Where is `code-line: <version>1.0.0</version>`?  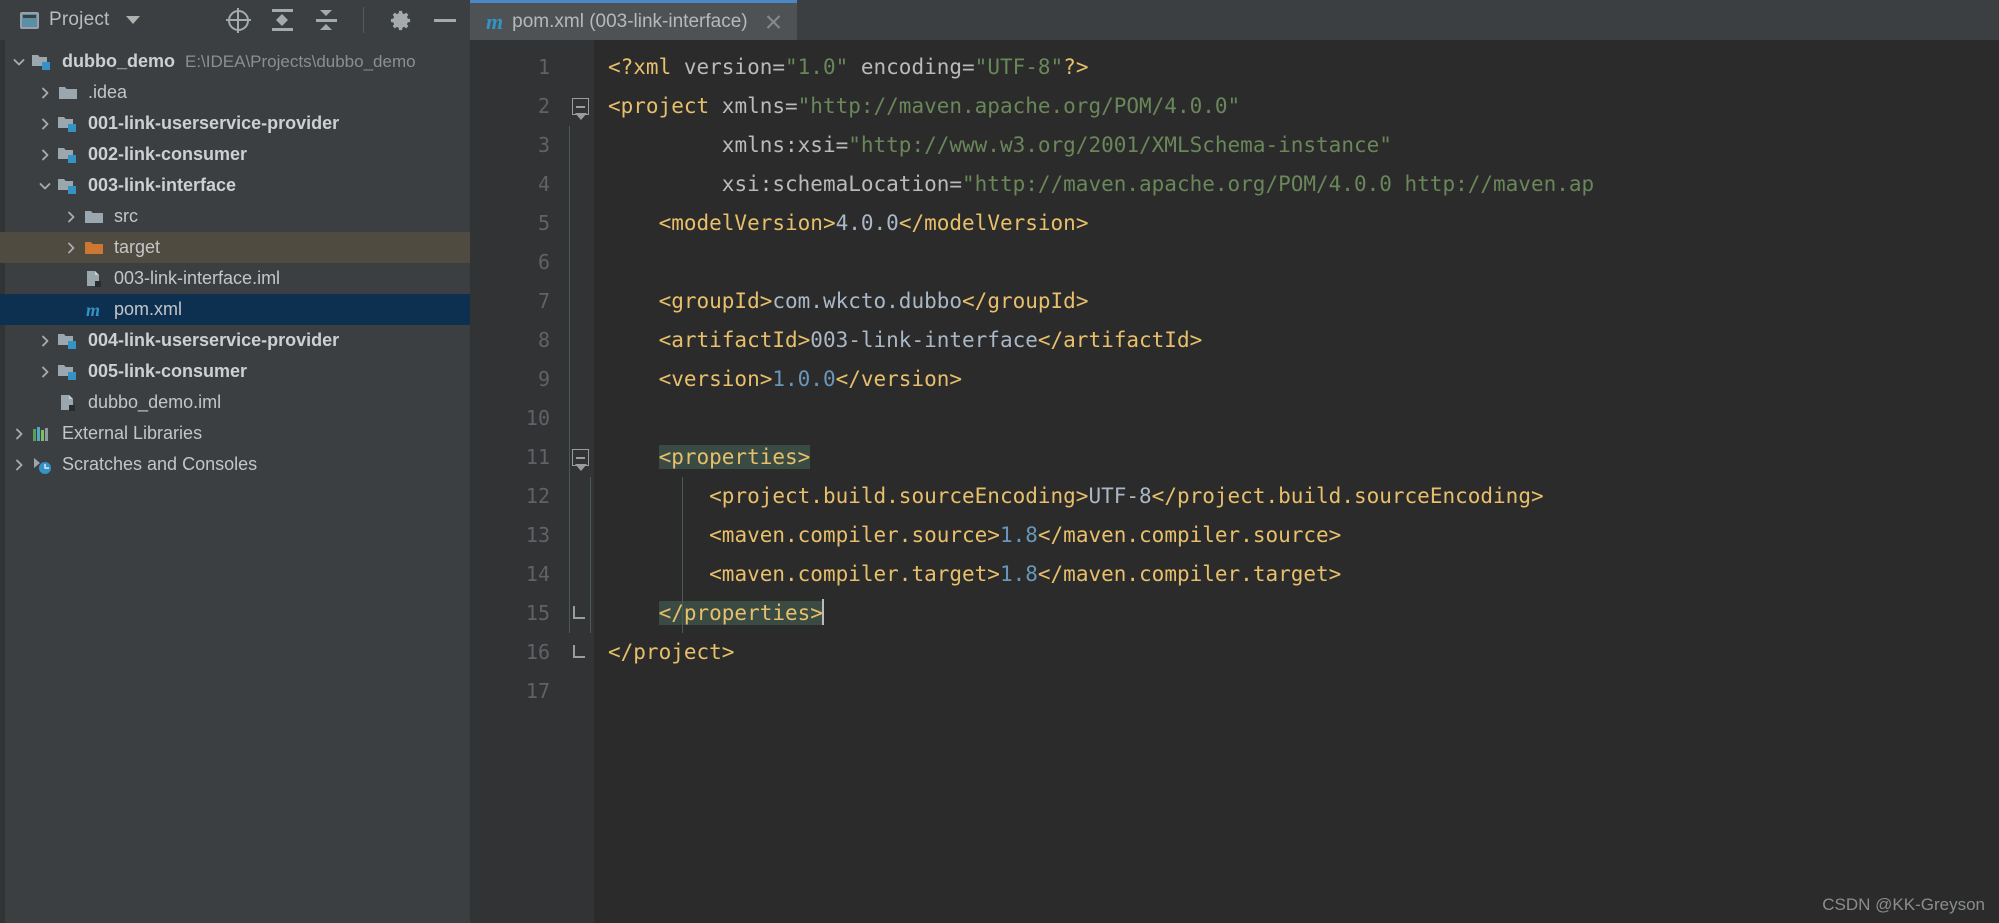
code-line: <version>1.0.0</version> is located at coordinates (1303, 379).